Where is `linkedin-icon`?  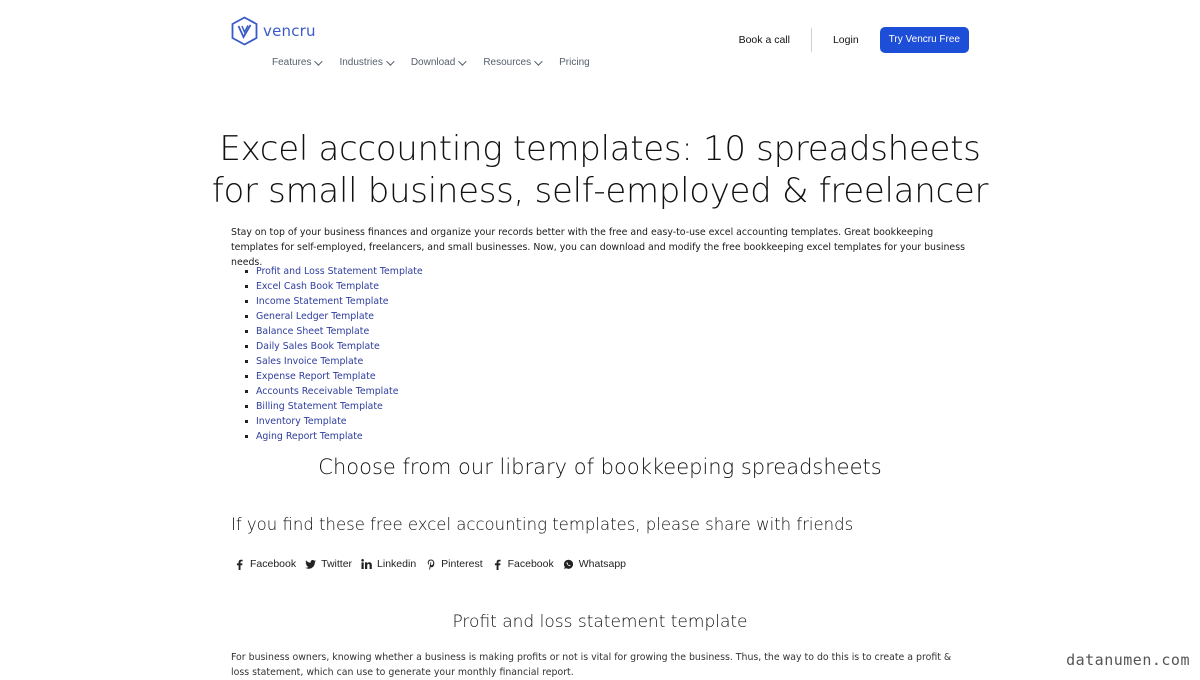 linkedin-icon is located at coordinates (366, 564).